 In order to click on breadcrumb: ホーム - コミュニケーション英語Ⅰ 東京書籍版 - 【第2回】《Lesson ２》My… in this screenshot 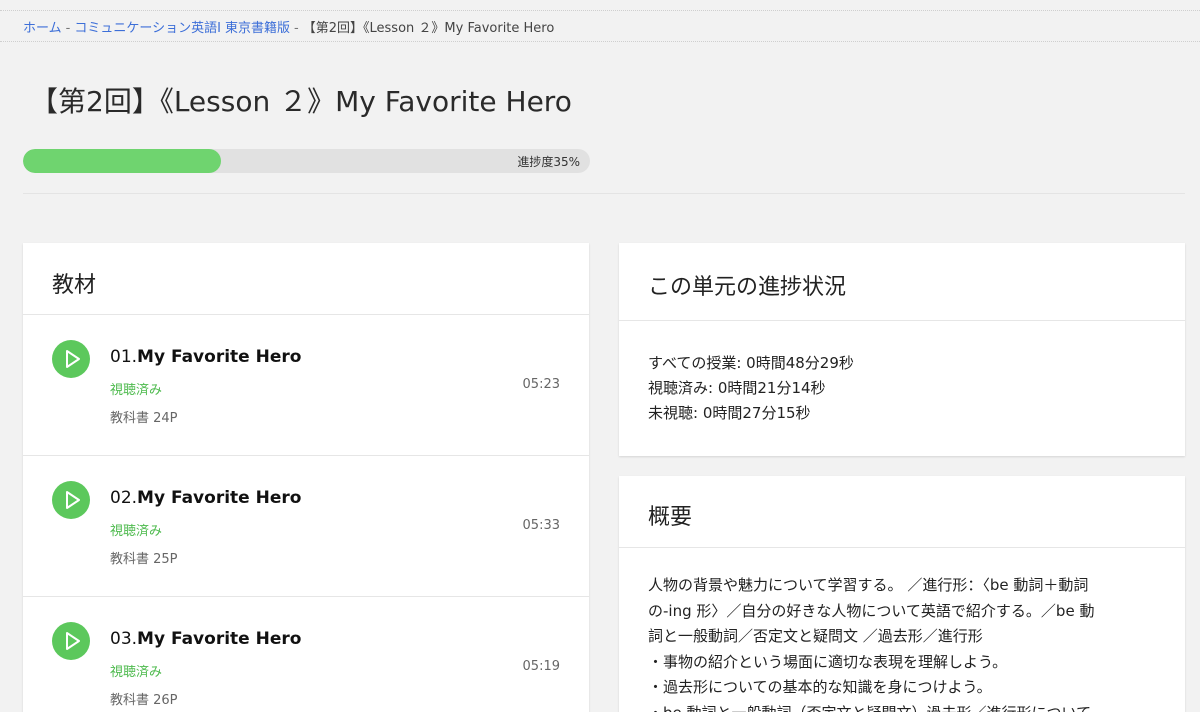, I will do `click(288, 27)`.